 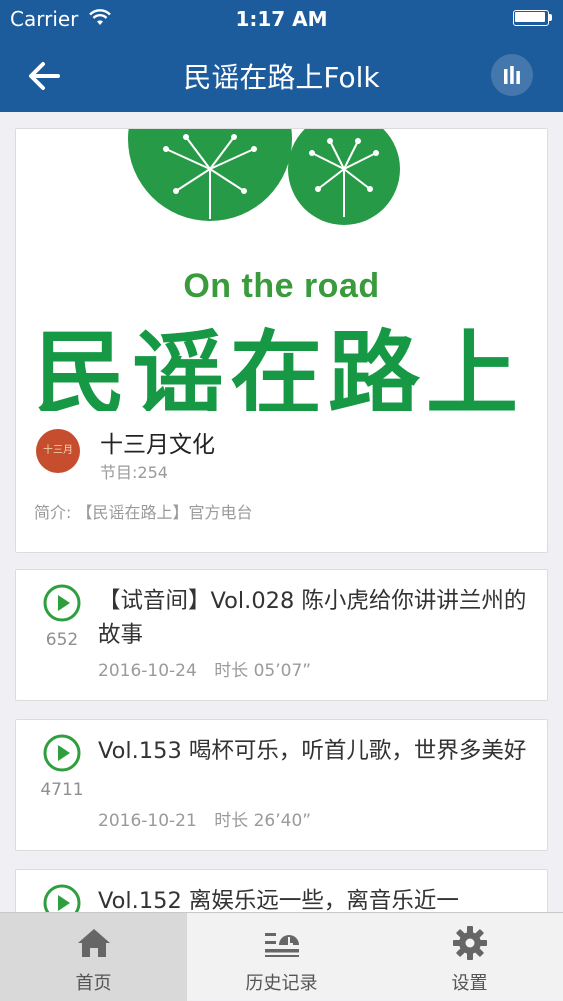 I want to click on publisher-logo: 十三月, so click(x=58, y=451).